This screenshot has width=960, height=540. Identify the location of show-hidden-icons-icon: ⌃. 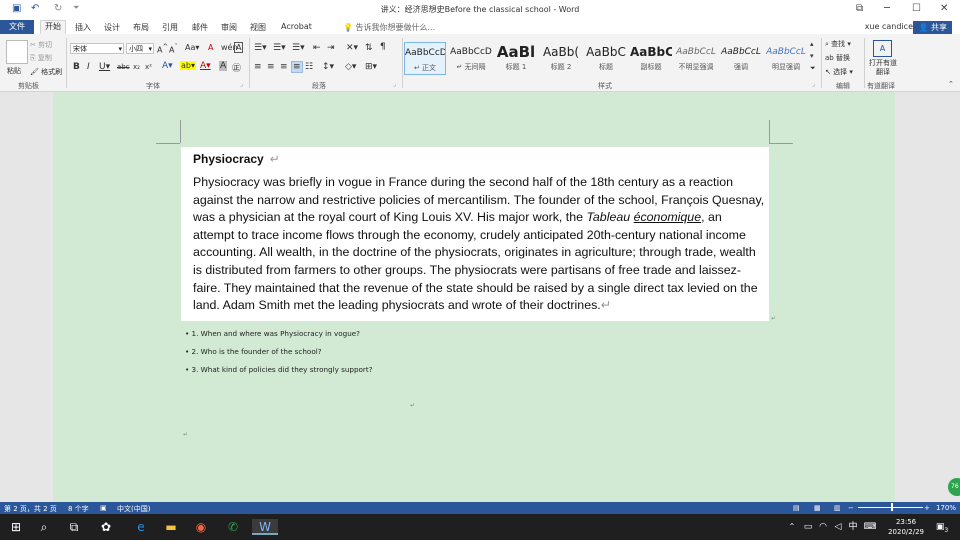
(792, 527).